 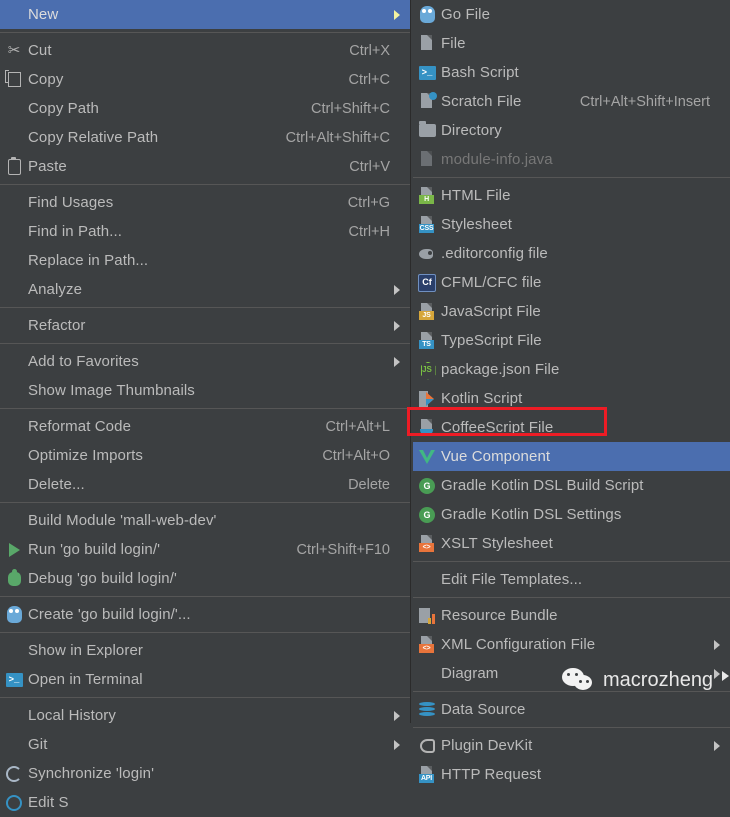 What do you see at coordinates (43, 14) in the screenshot?
I see `menu-item-label: New` at bounding box center [43, 14].